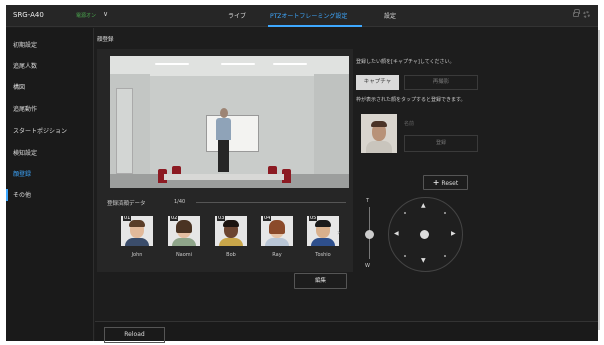  Describe the element at coordinates (396, 234) in the screenshot. I see `arrow-left-icon: ◀` at that location.